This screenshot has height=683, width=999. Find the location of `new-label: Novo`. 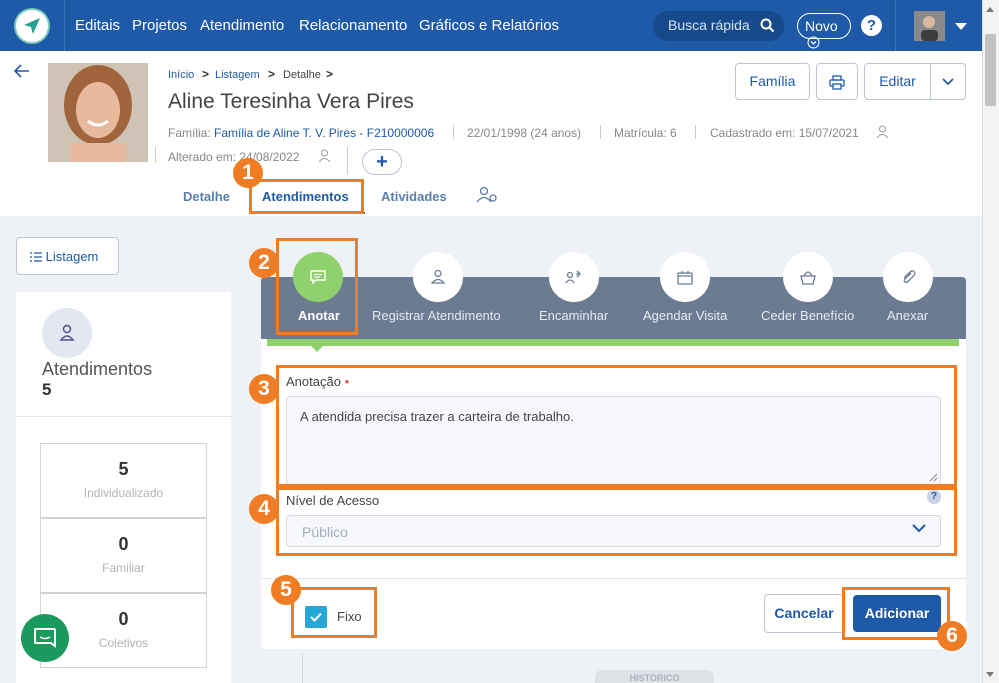

new-label: Novo is located at coordinates (821, 26).